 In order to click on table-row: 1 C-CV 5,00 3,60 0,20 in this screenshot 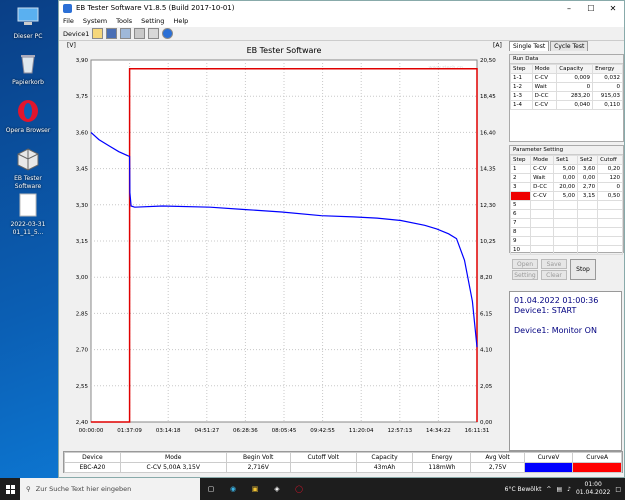, I will do `click(566, 169)`.